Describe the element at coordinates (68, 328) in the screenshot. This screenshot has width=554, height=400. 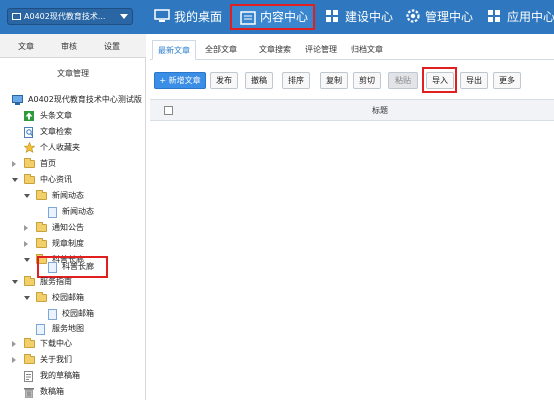
I see `tree-label: 服务地图` at that location.